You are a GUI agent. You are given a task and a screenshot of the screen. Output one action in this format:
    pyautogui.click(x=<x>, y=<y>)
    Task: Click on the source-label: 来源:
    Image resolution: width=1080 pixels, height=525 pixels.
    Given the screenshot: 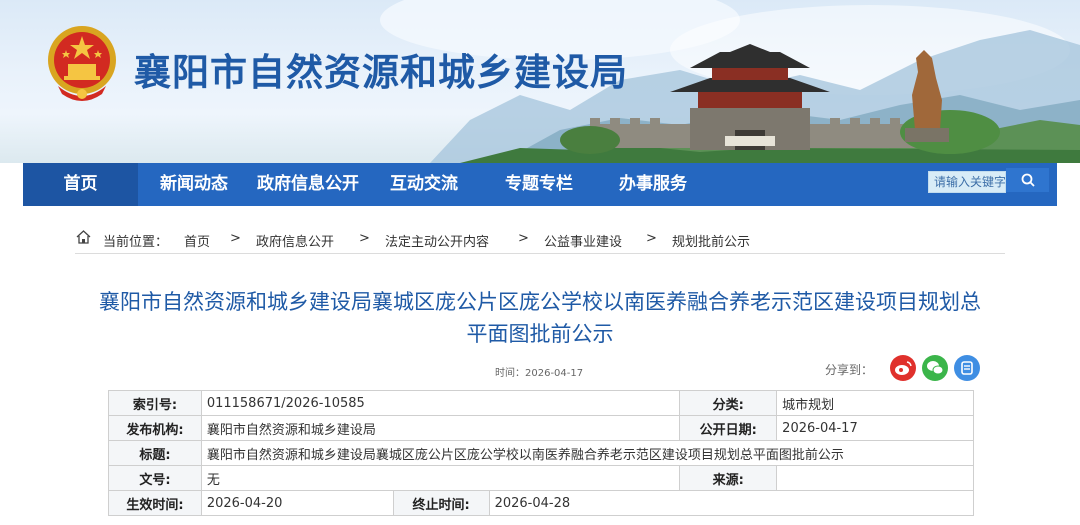 What is the action you would take?
    pyautogui.click(x=728, y=478)
    